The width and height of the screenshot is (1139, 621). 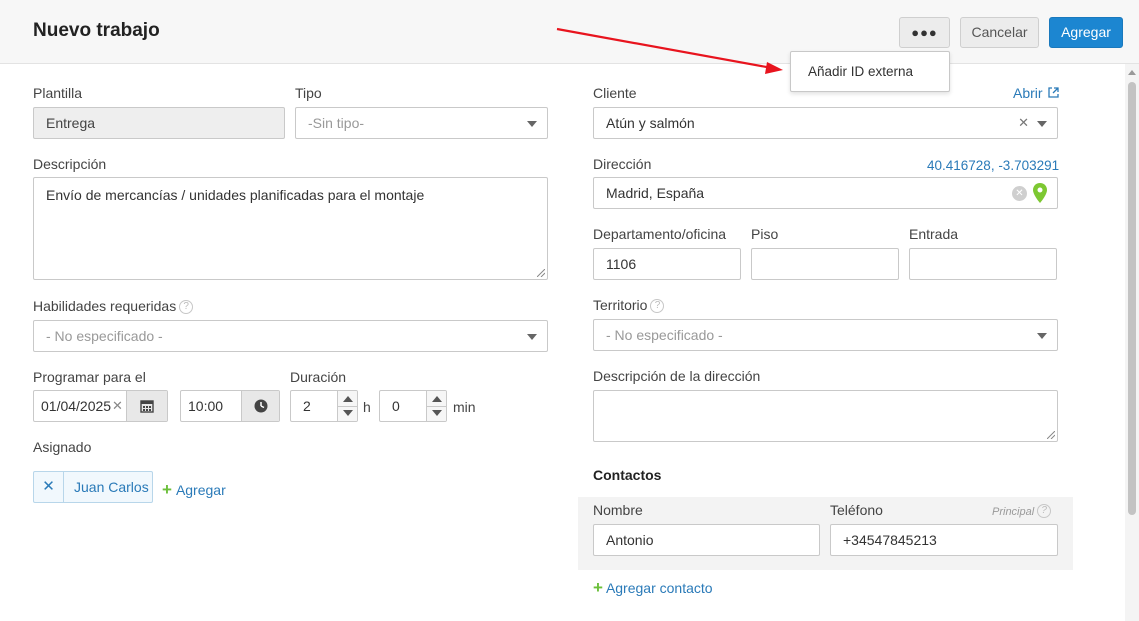 I want to click on add-assignee-link: + Agregar, so click(x=194, y=490).